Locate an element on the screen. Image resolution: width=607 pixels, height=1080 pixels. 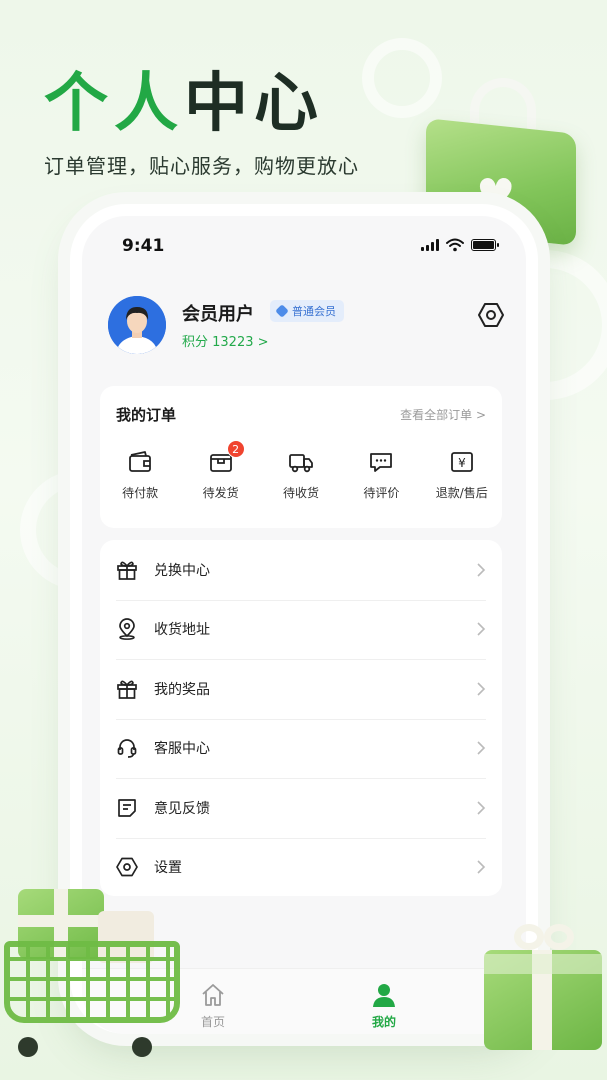
username: 会员用户 is located at coordinates (218, 314).